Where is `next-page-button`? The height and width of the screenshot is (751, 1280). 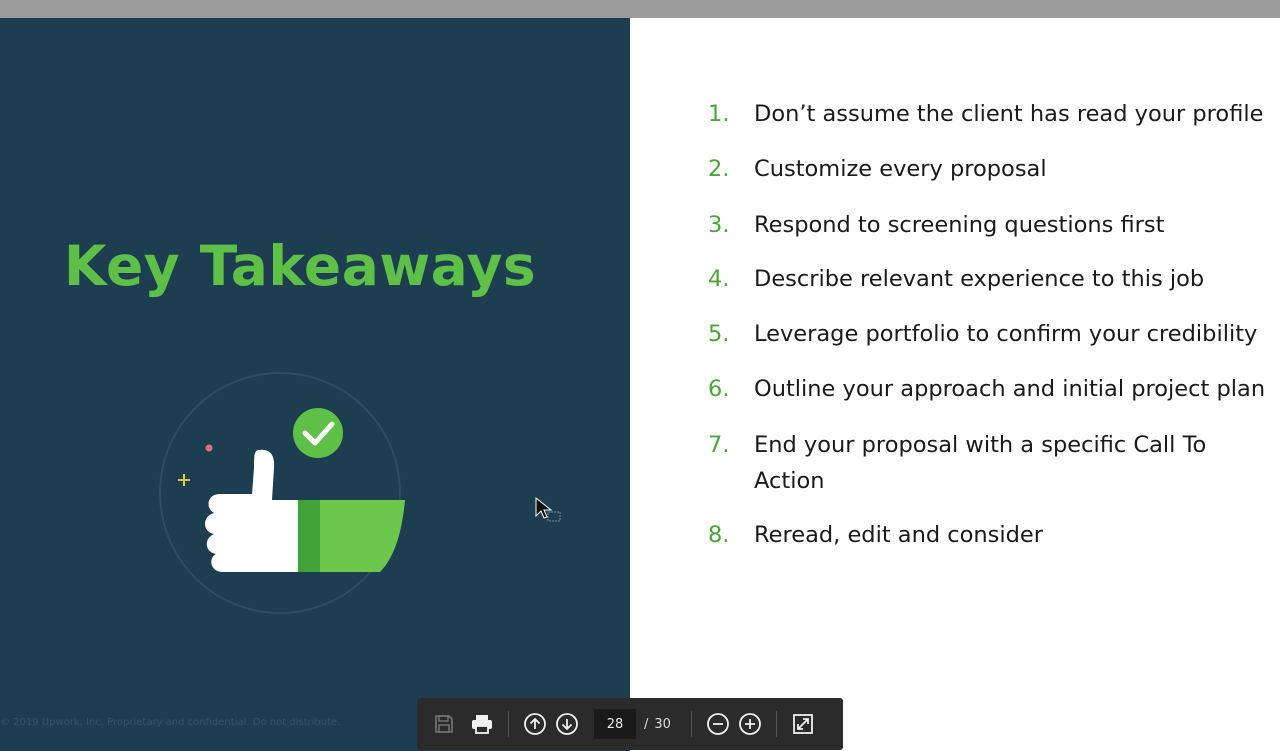
next-page-button is located at coordinates (567, 724).